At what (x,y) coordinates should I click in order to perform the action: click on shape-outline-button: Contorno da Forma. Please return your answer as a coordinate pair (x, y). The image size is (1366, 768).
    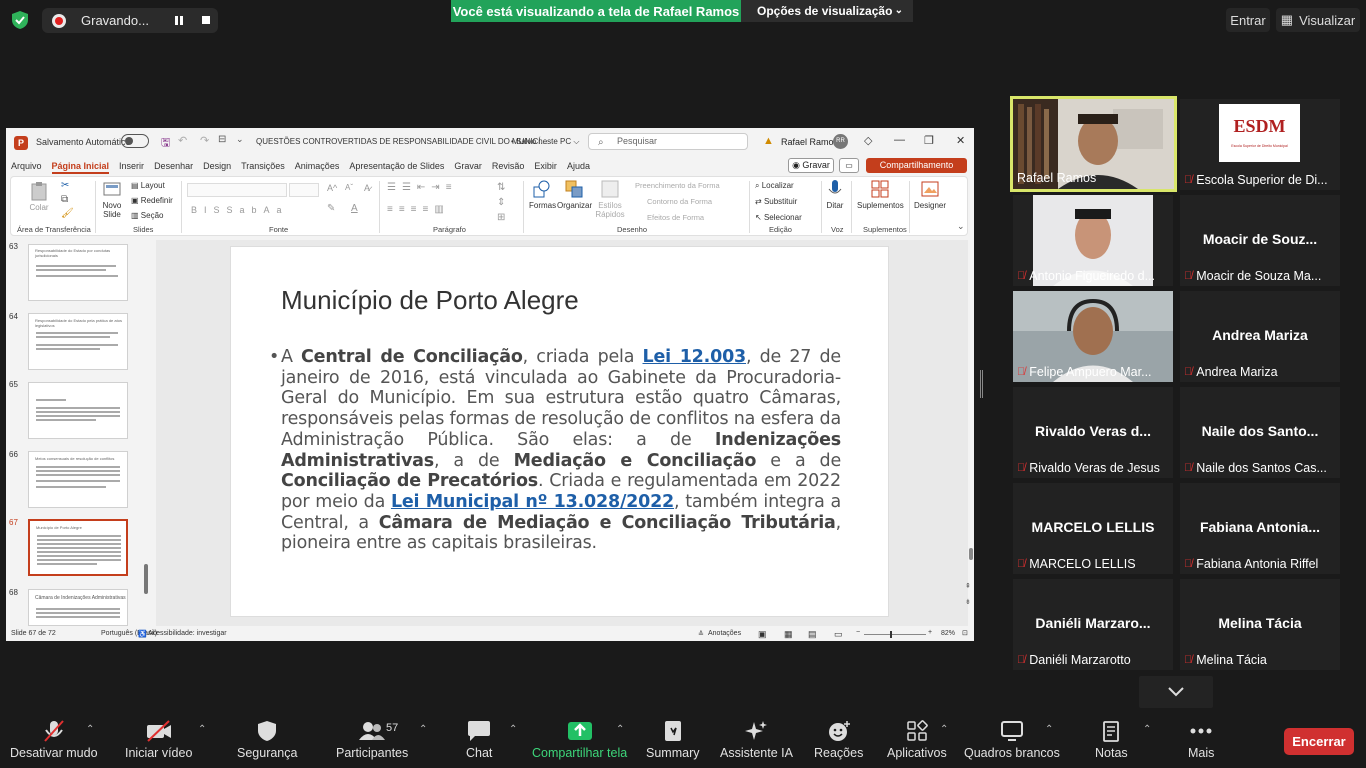
    Looking at the image, I should click on (679, 201).